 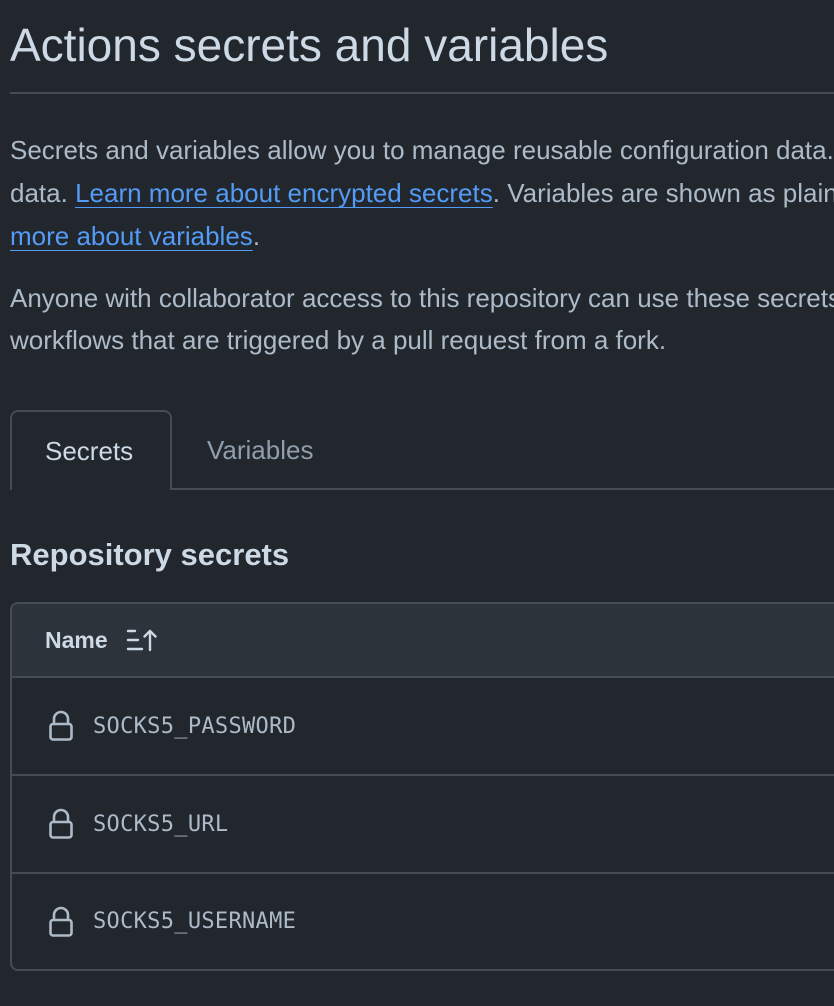 I want to click on table-row: SOCKS5_URL, so click(x=423, y=825).